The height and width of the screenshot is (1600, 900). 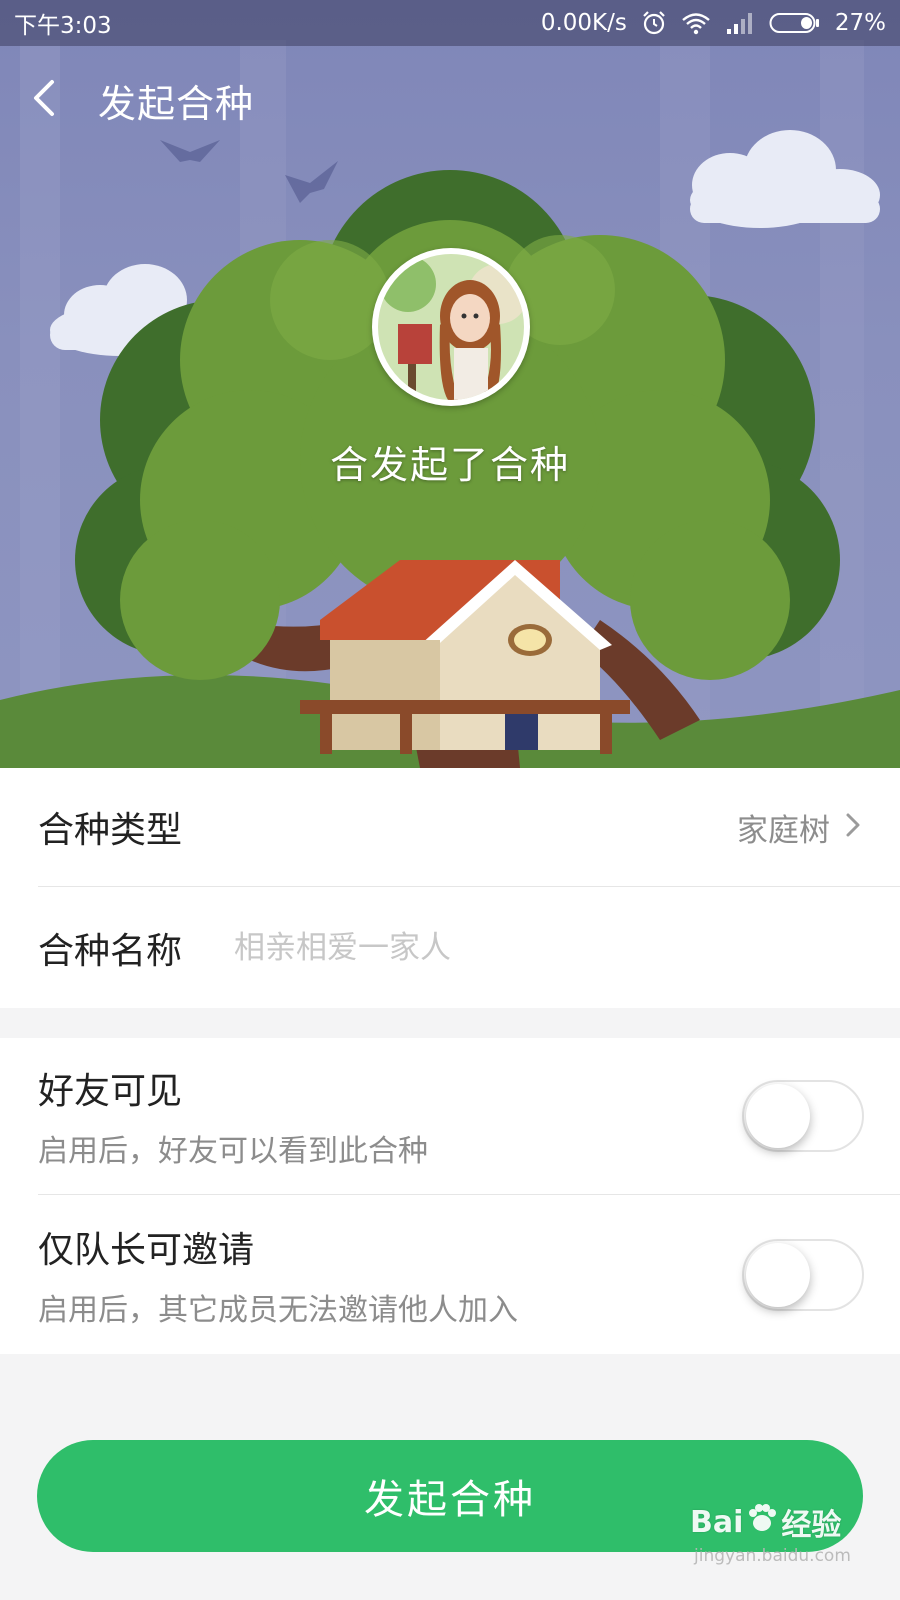 I want to click on alarm-icon, so click(x=654, y=23).